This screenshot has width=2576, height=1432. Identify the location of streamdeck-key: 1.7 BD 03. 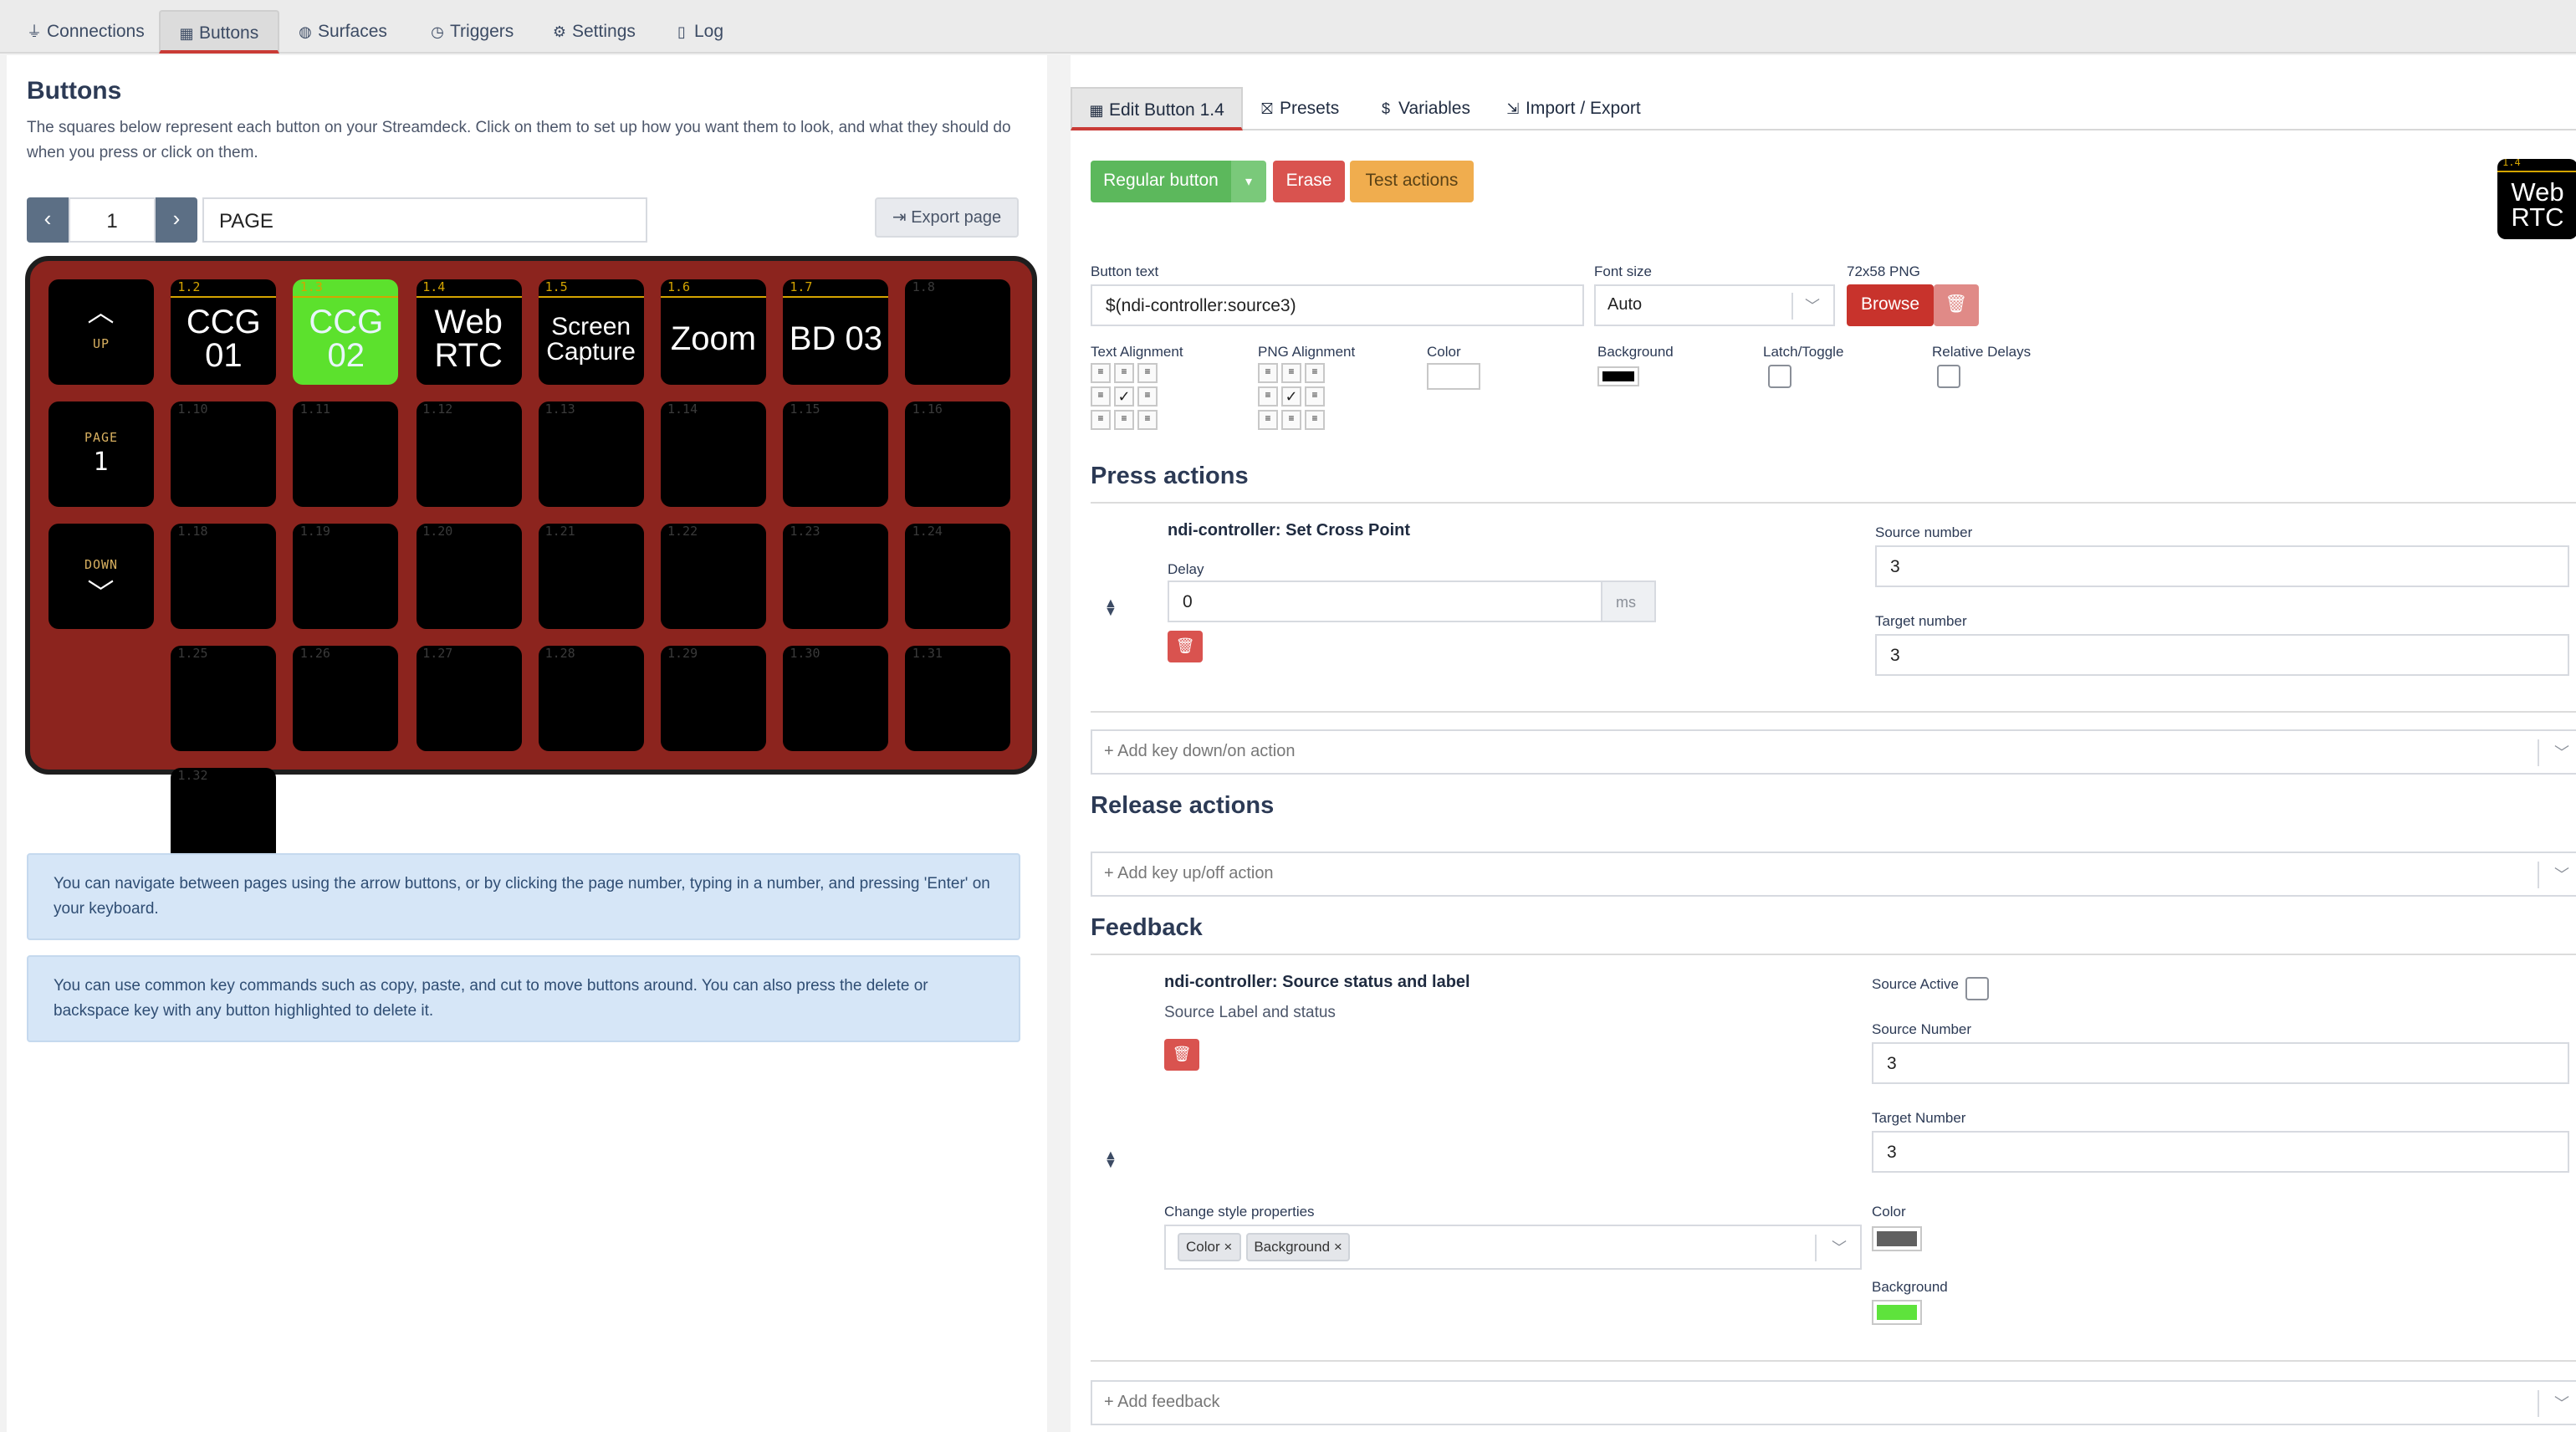
(836, 332).